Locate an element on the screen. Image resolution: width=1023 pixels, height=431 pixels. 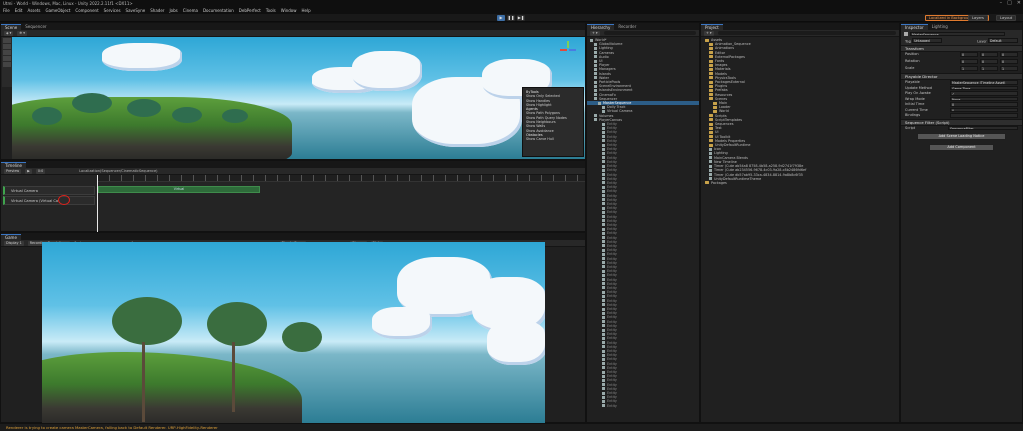
minimize-button: – is located at coordinates (1001, 3).